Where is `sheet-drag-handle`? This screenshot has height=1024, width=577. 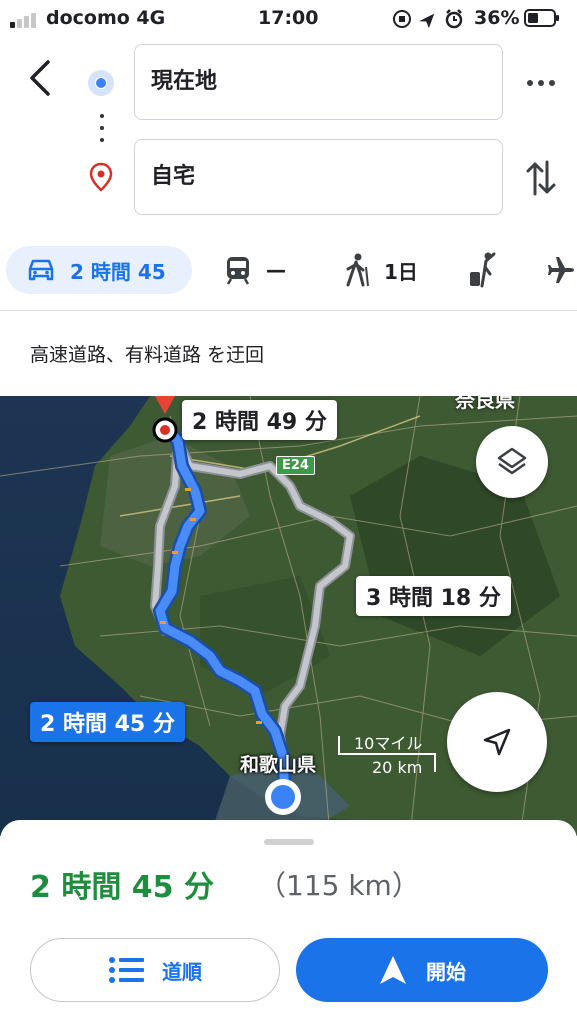
sheet-drag-handle is located at coordinates (289, 842).